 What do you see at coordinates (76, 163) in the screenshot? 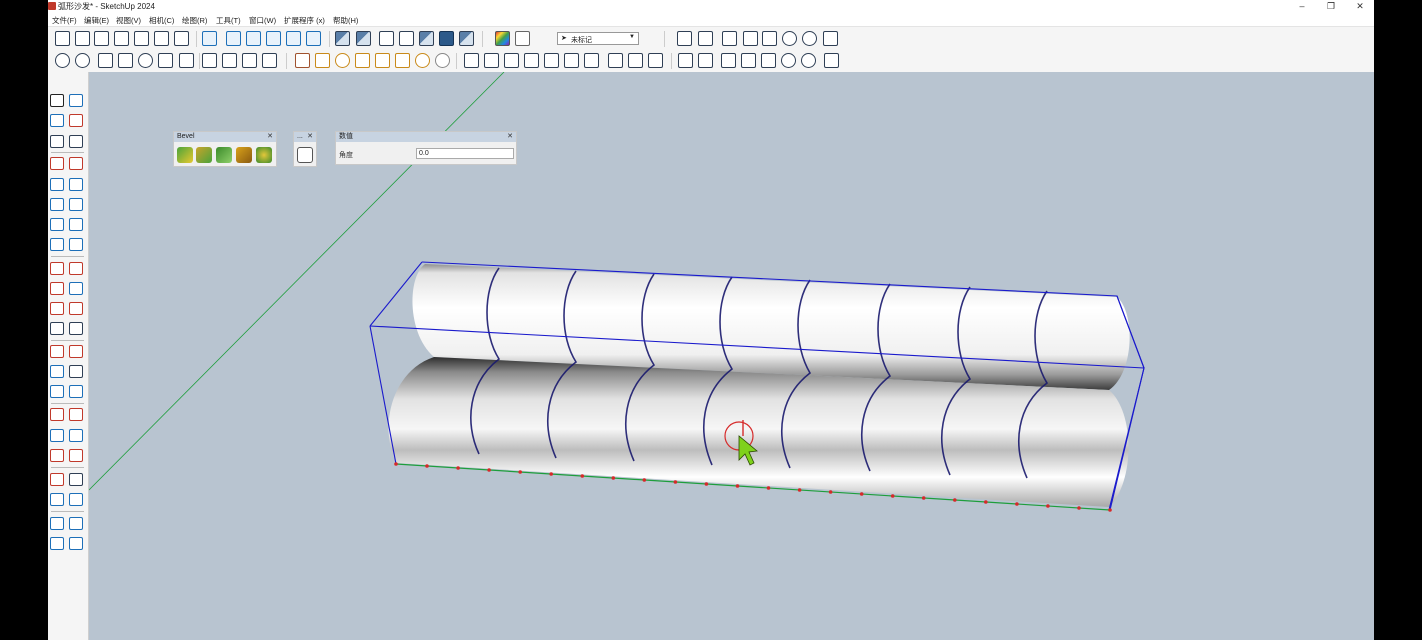
I see `freehand-tool-icon` at bounding box center [76, 163].